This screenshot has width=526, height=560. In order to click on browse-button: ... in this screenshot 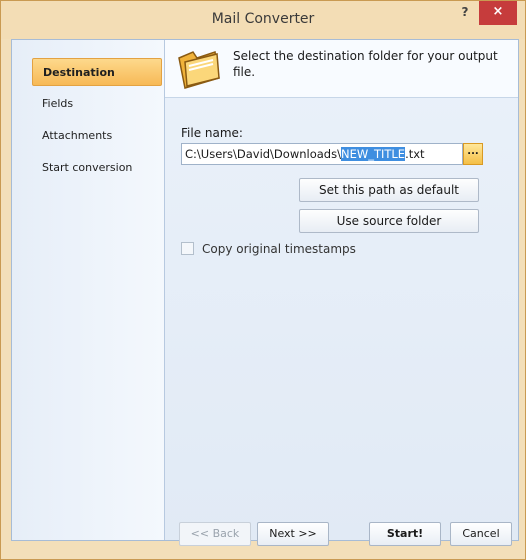, I will do `click(473, 154)`.